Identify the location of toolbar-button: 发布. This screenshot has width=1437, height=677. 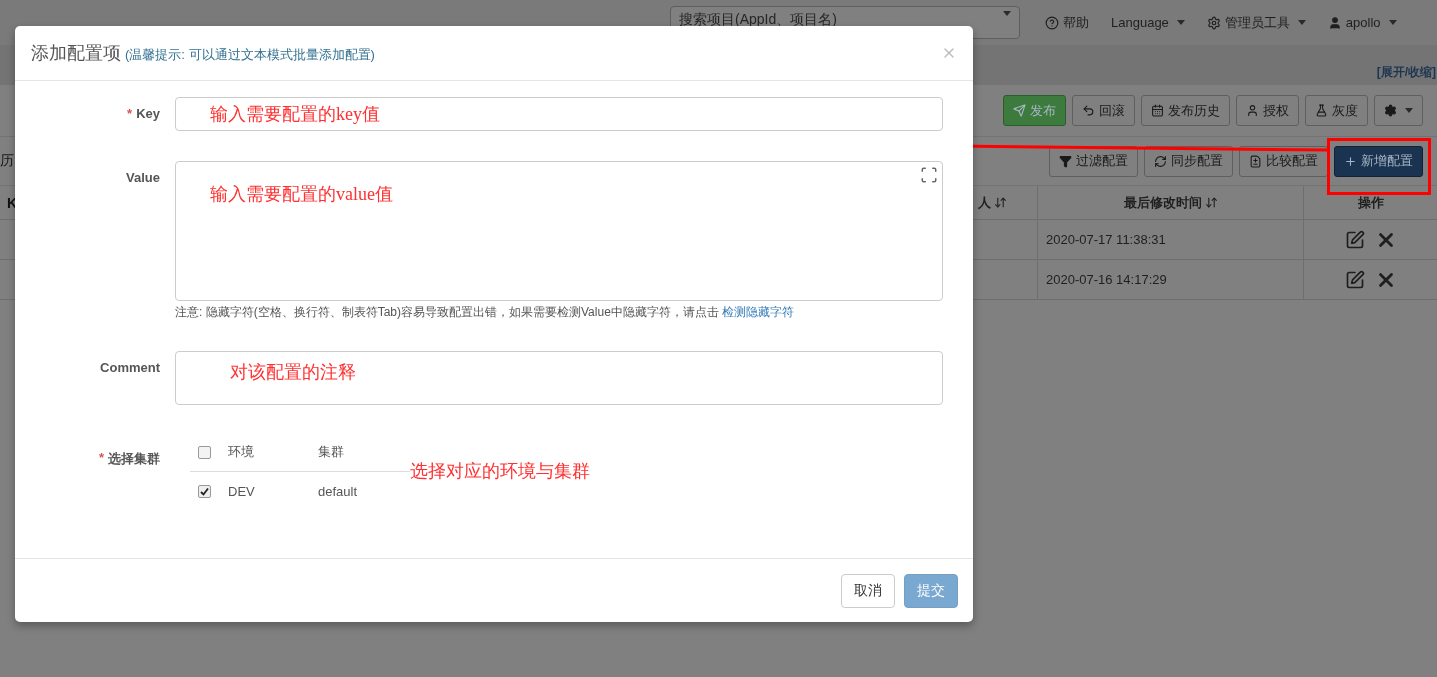
(1034, 110).